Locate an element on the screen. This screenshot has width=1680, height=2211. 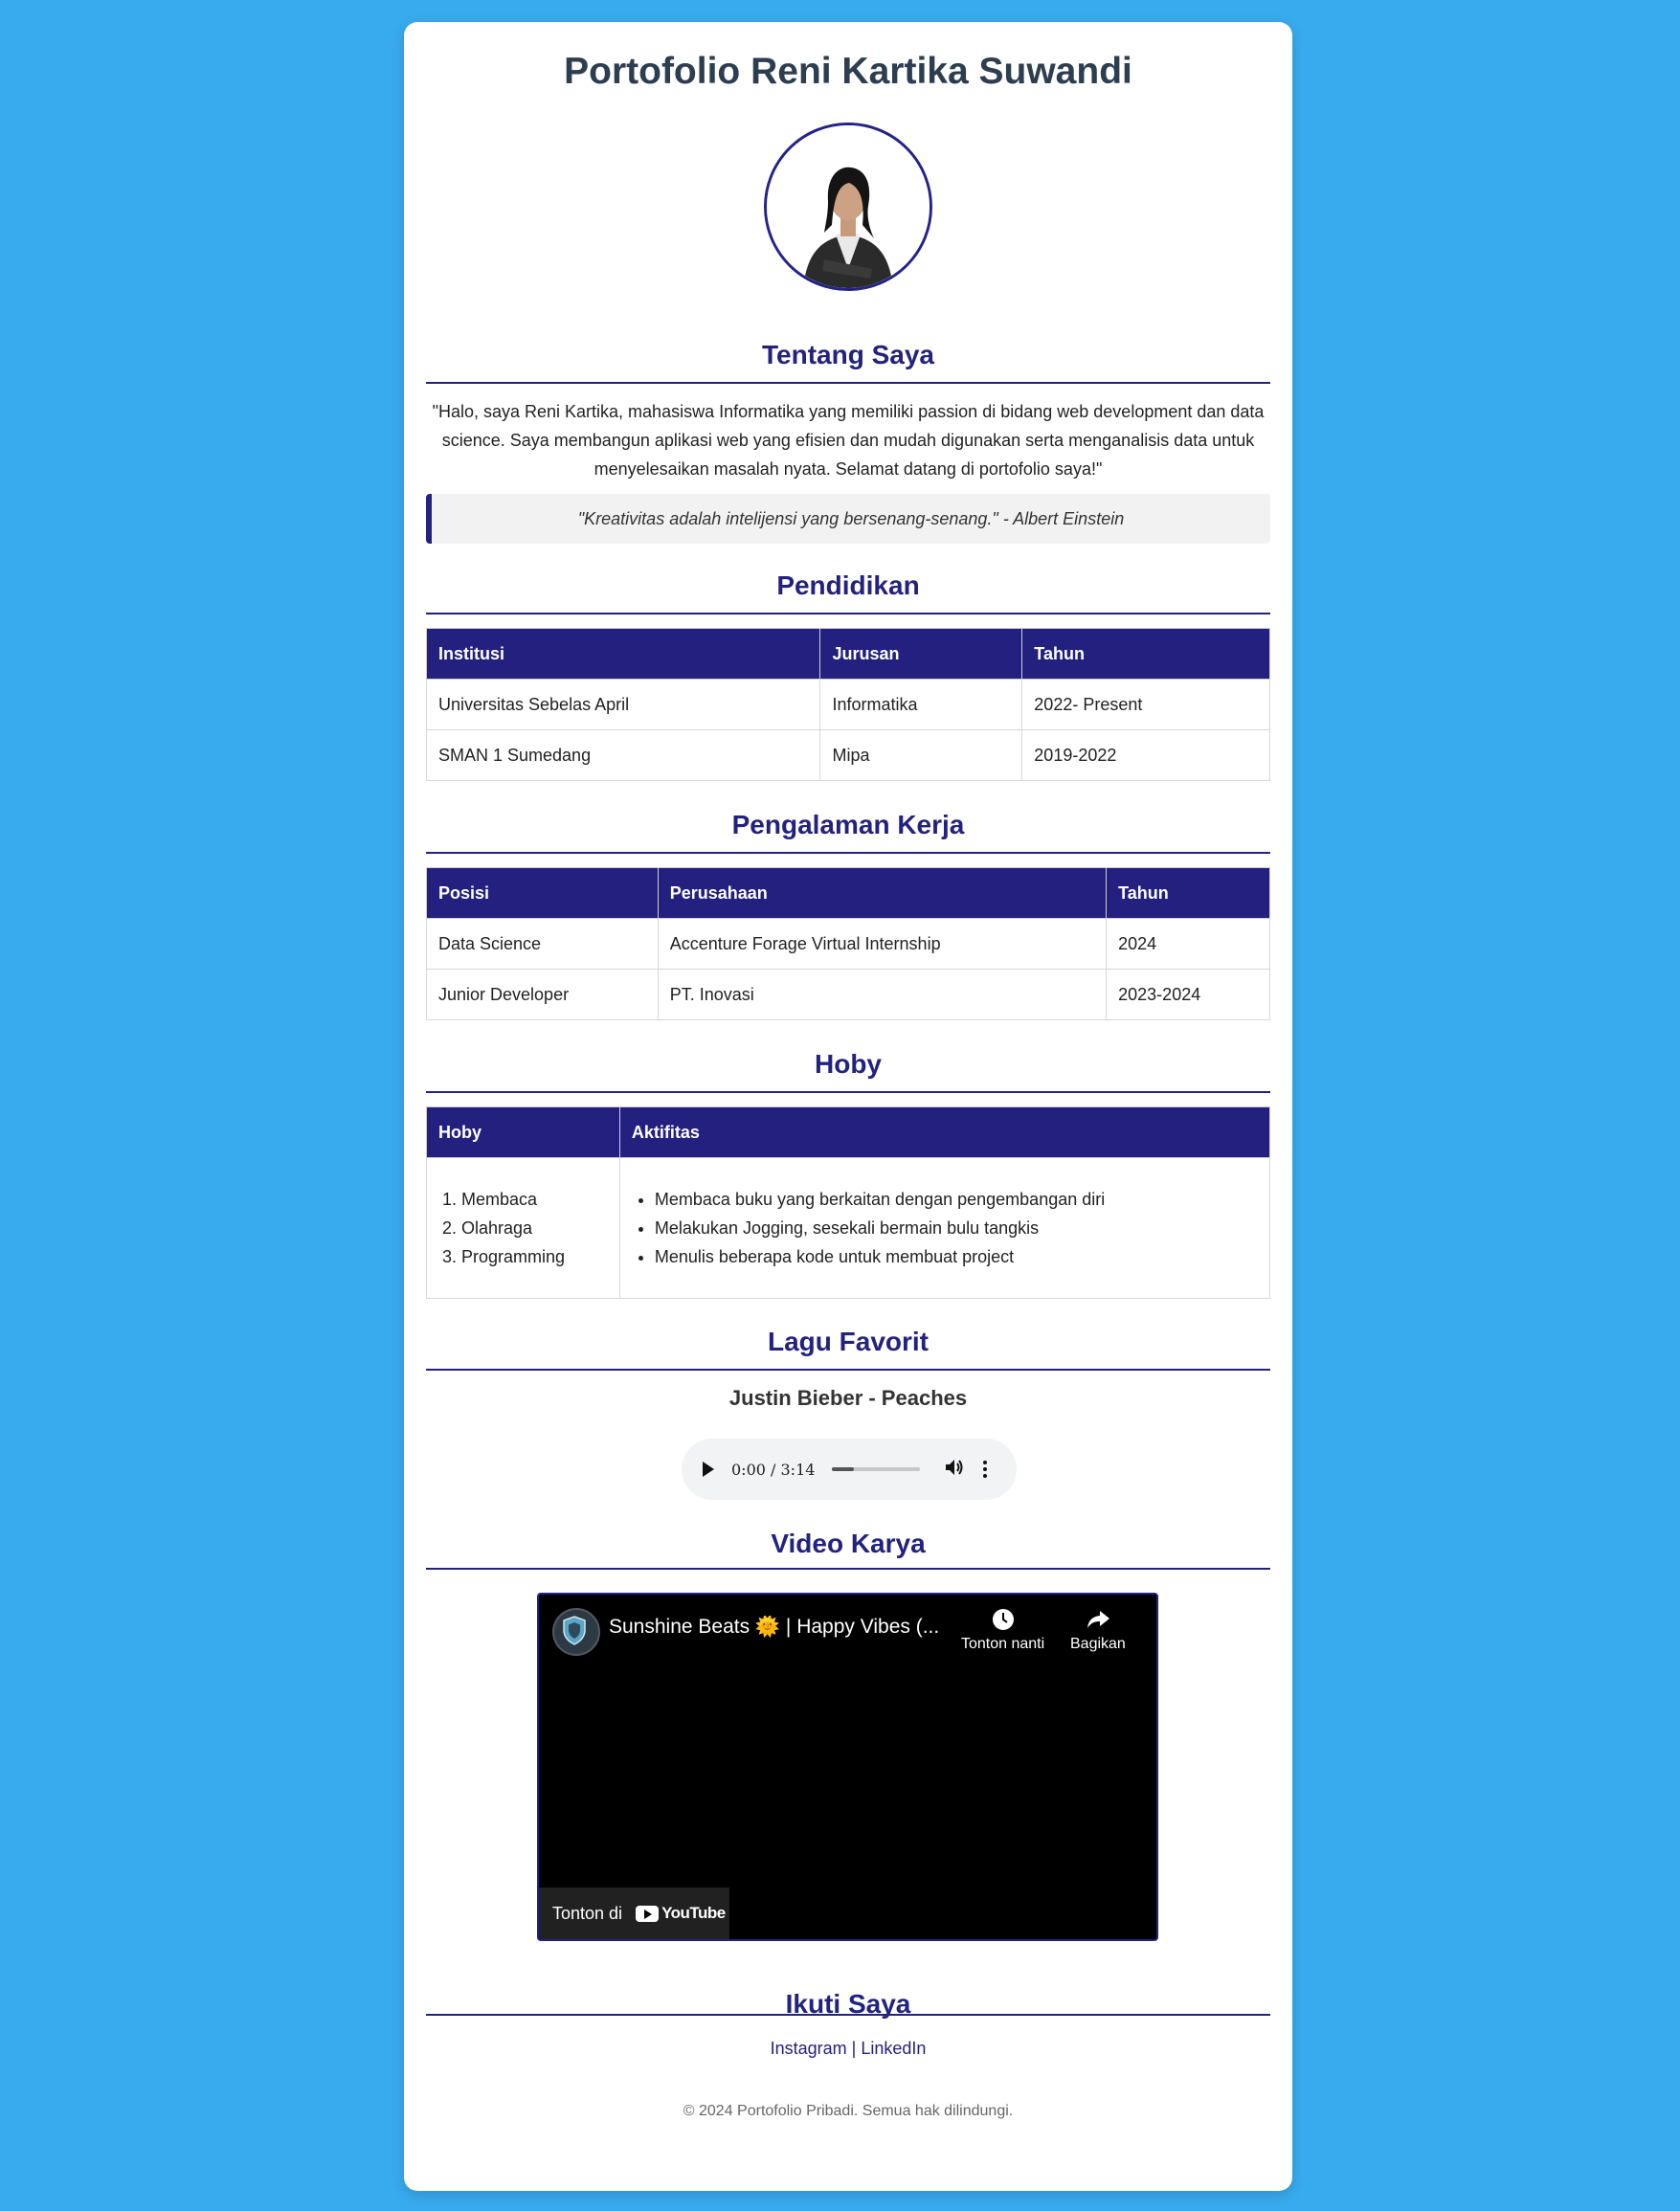
table-header-row: Hoby Aktifitas is located at coordinates (849, 1132).